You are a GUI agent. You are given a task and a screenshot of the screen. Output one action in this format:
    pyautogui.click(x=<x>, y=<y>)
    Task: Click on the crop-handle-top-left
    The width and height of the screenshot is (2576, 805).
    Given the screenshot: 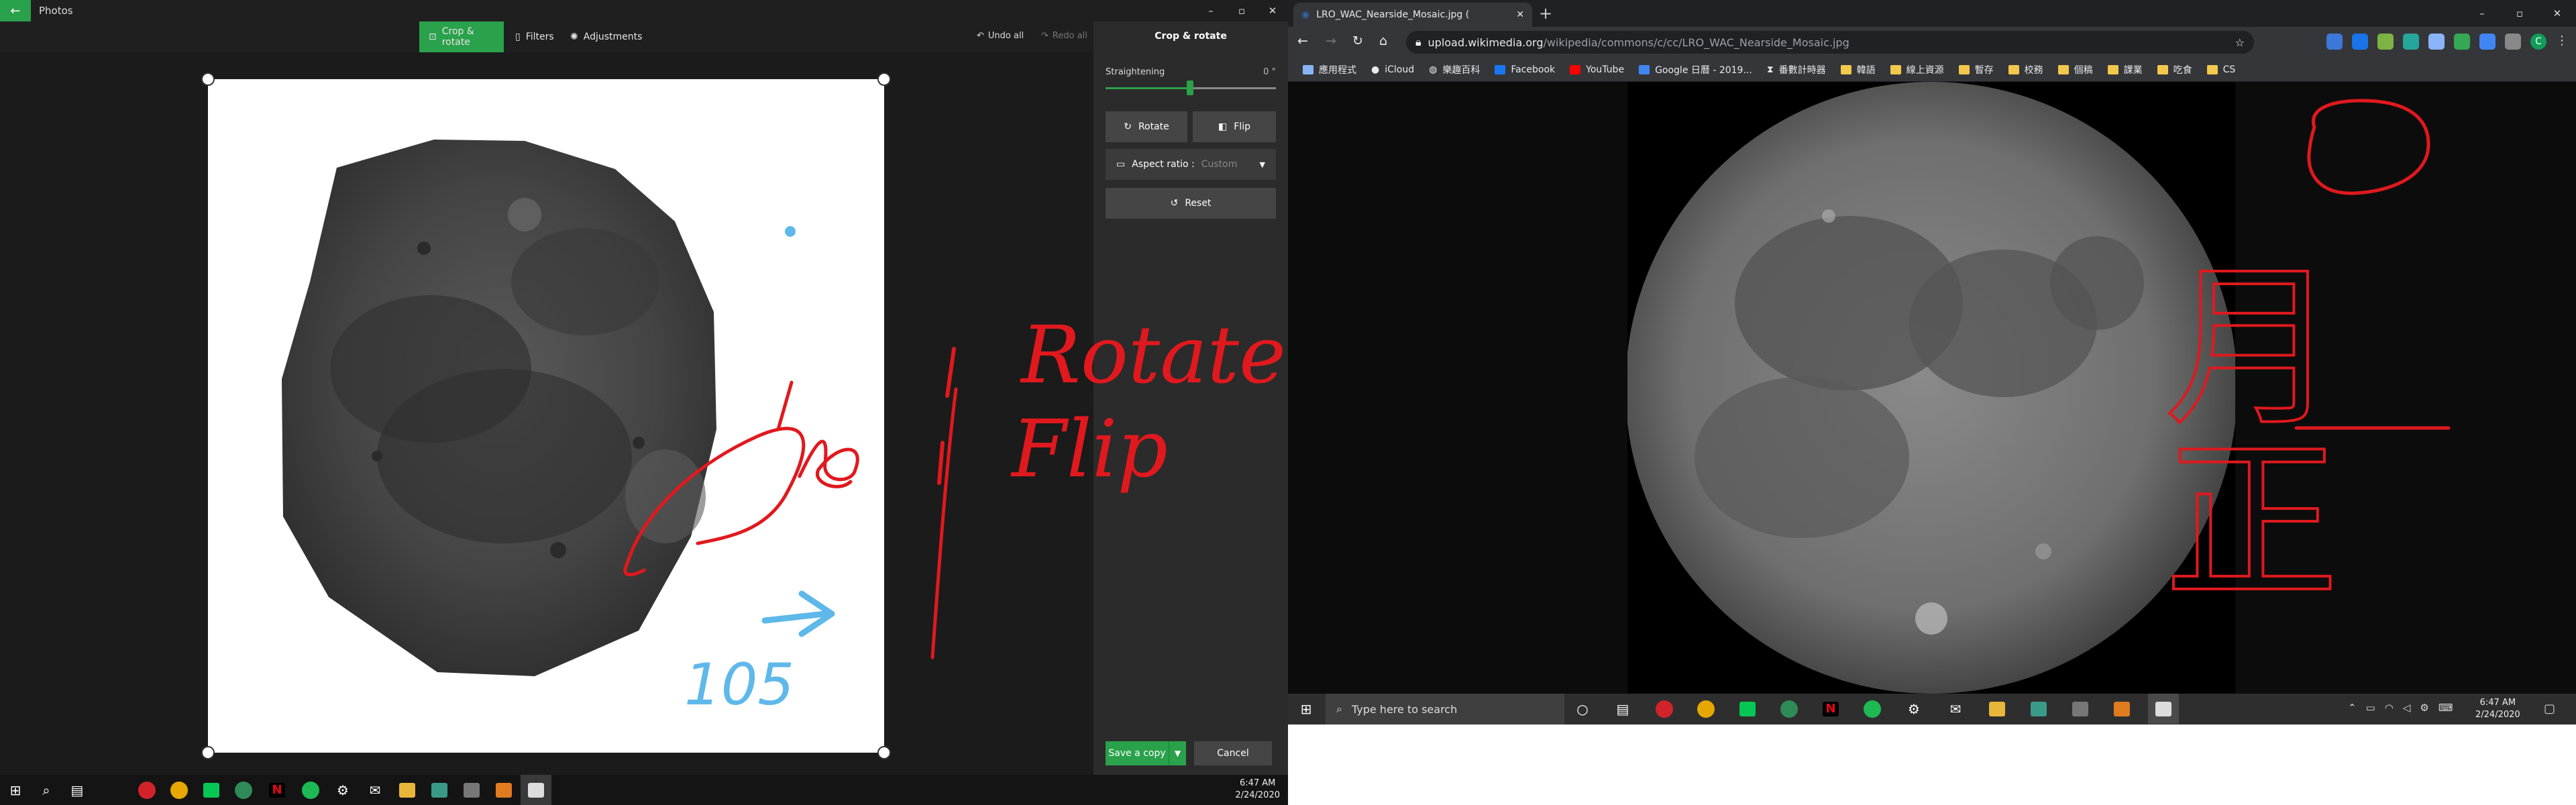 What is the action you would take?
    pyautogui.click(x=208, y=79)
    